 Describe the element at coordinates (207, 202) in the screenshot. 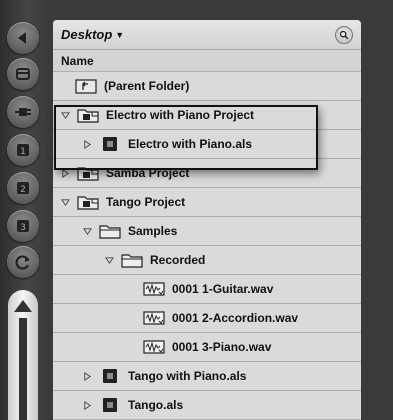

I see `list-item: Tango Project` at that location.